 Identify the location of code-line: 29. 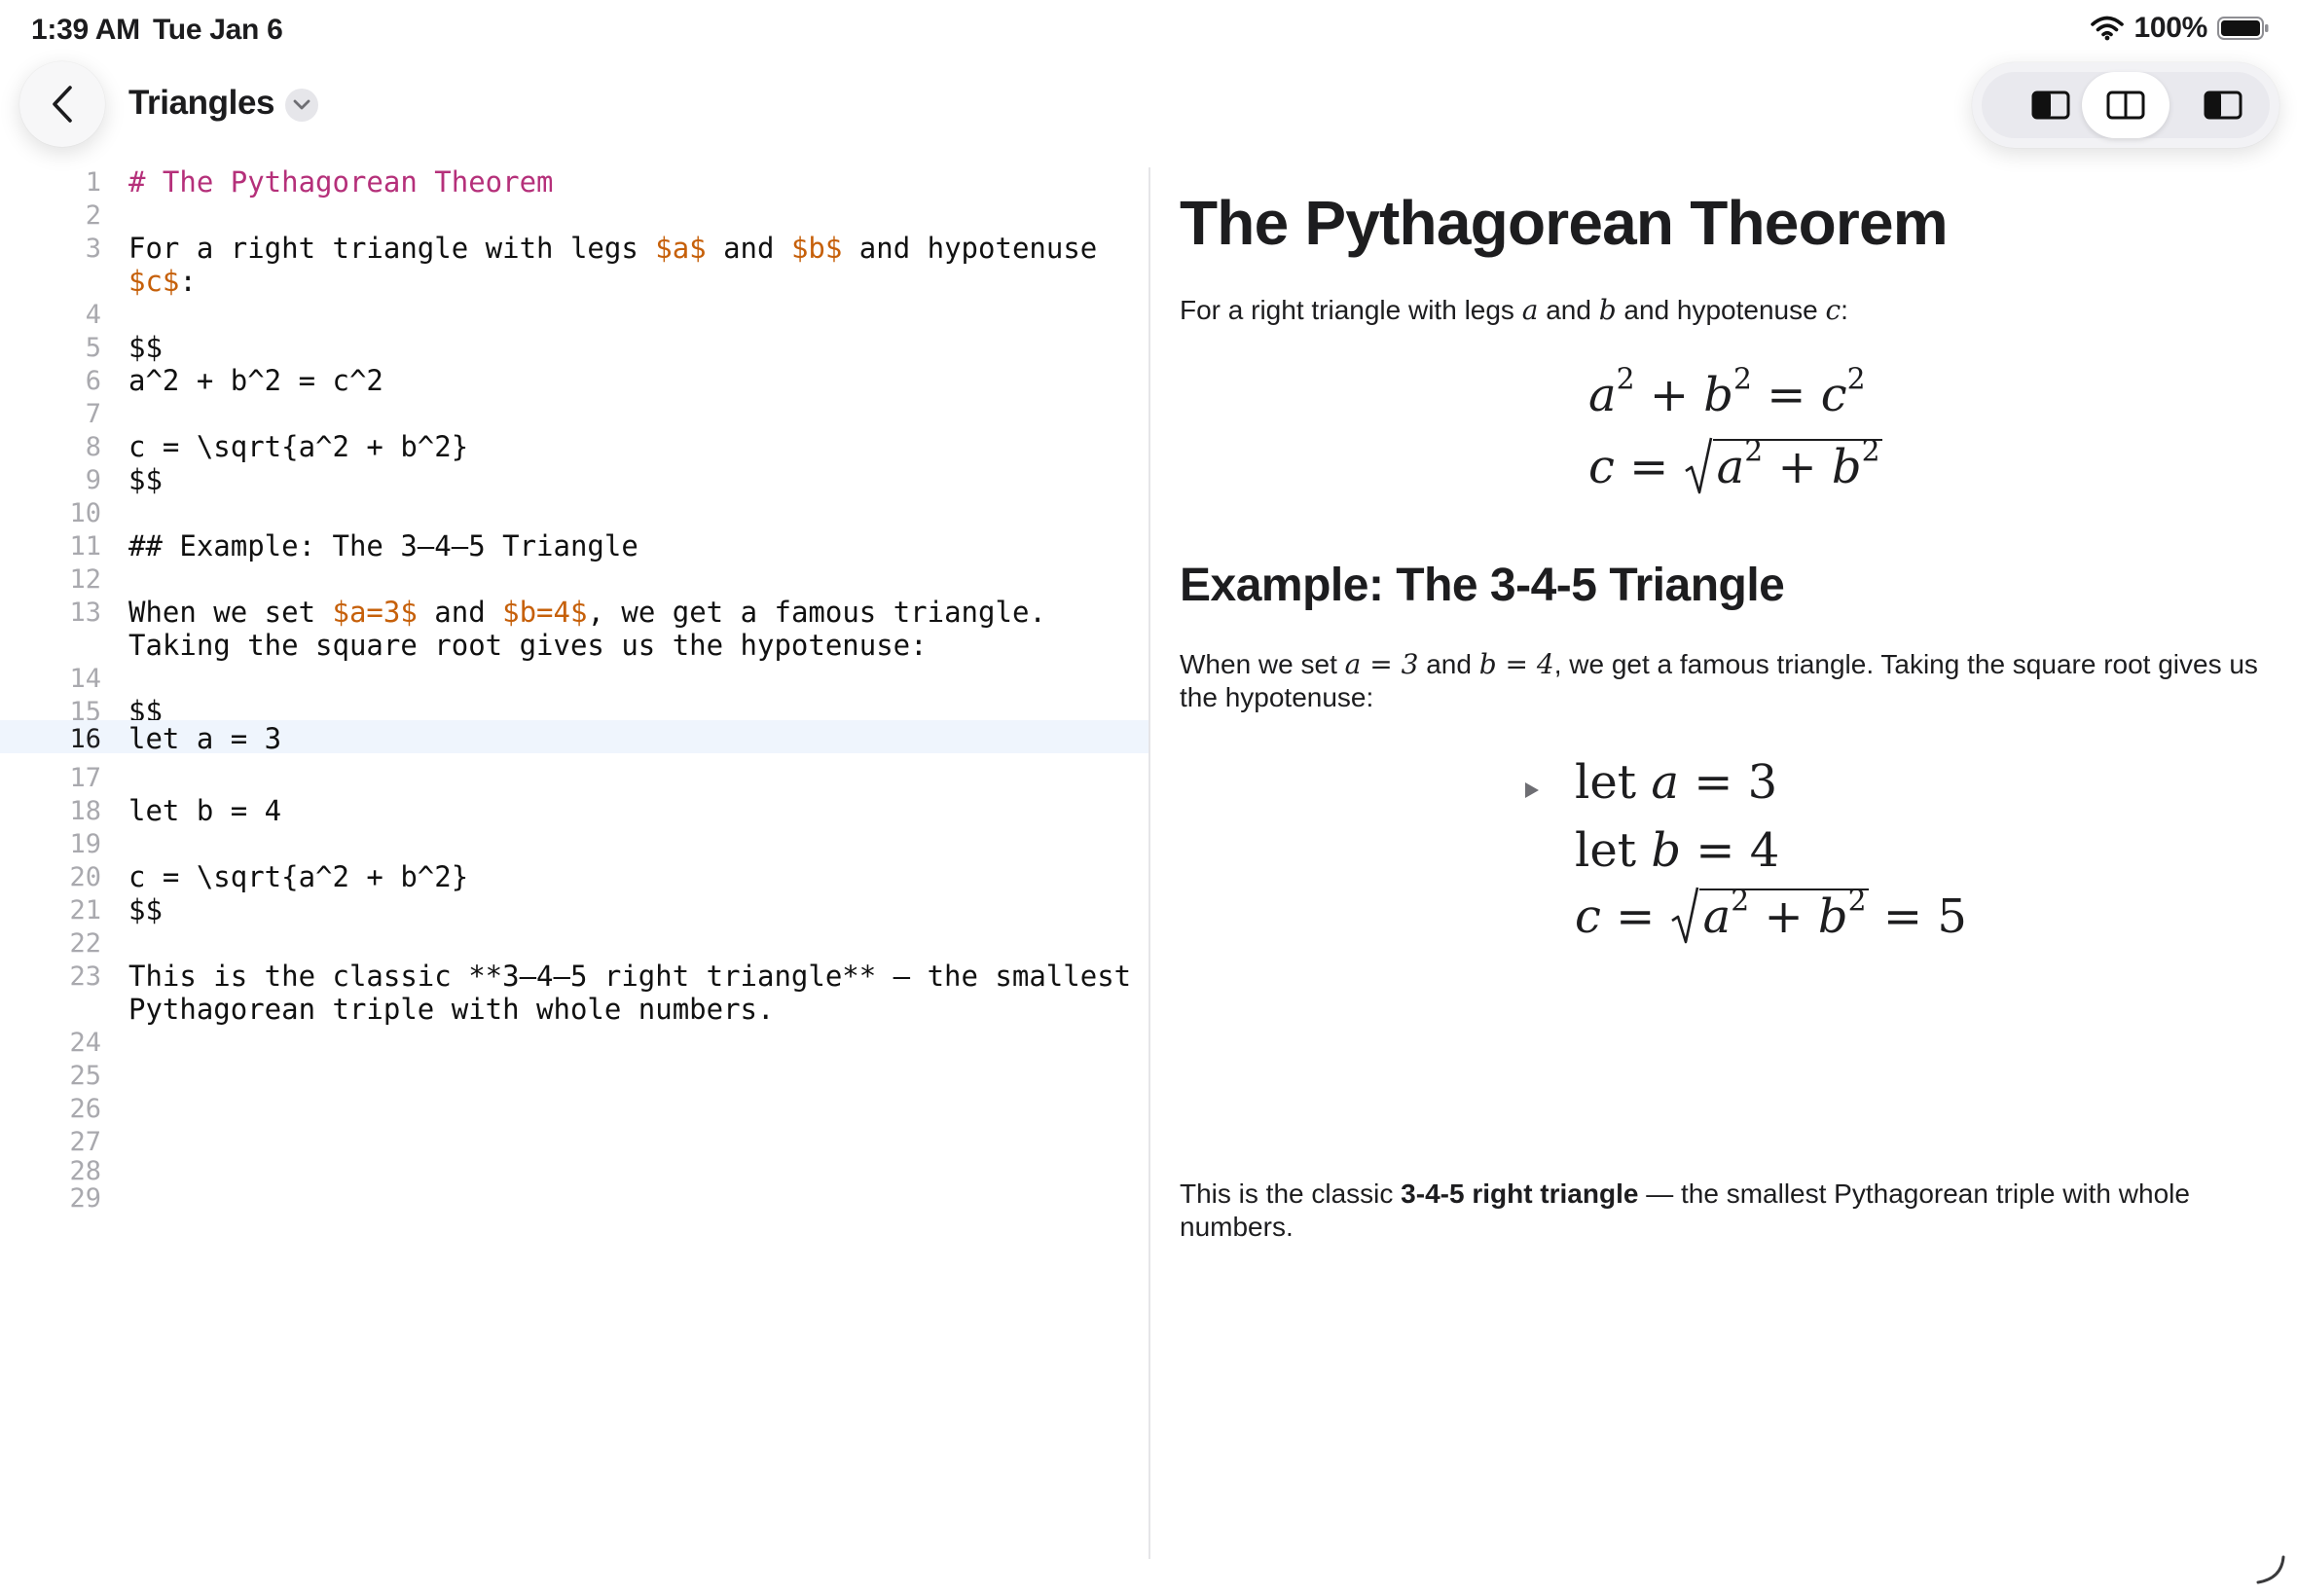
(574, 1198).